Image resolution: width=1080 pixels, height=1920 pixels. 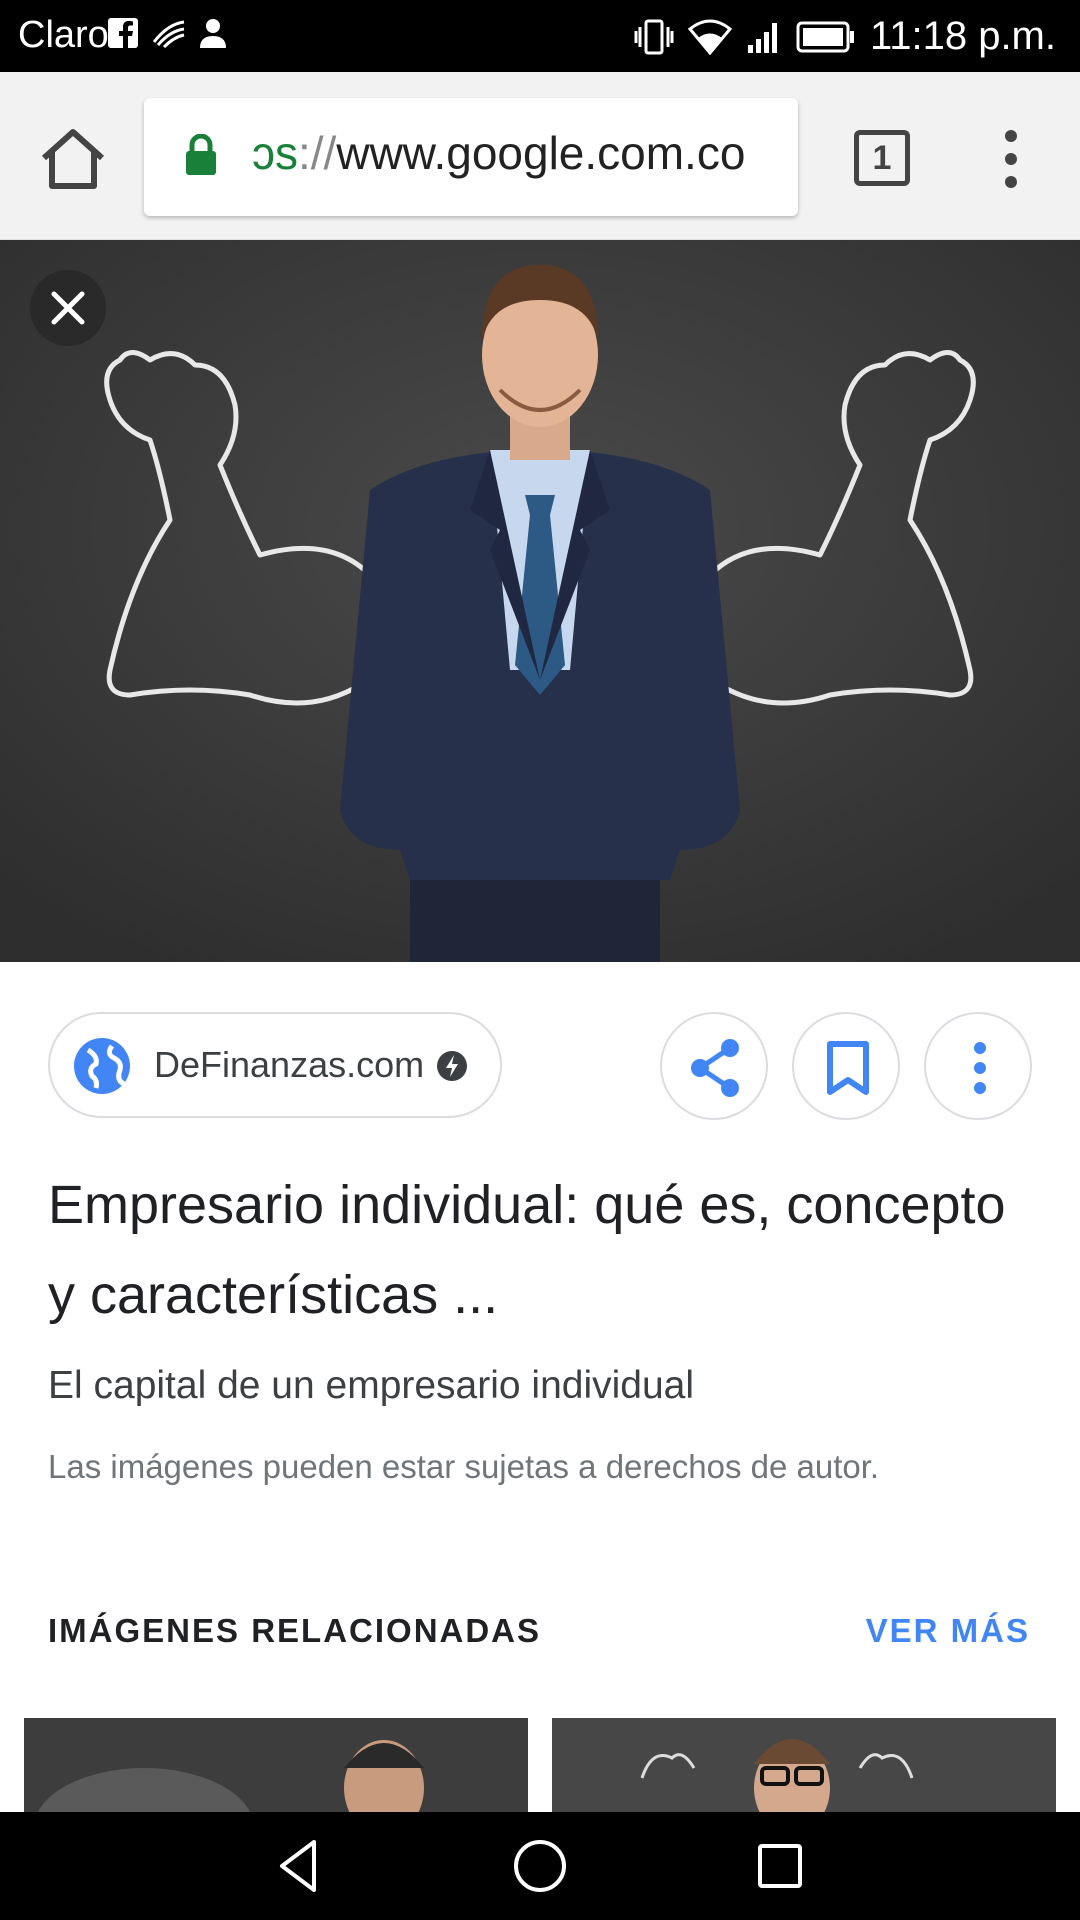 What do you see at coordinates (825, 36) in the screenshot?
I see `battery-icon` at bounding box center [825, 36].